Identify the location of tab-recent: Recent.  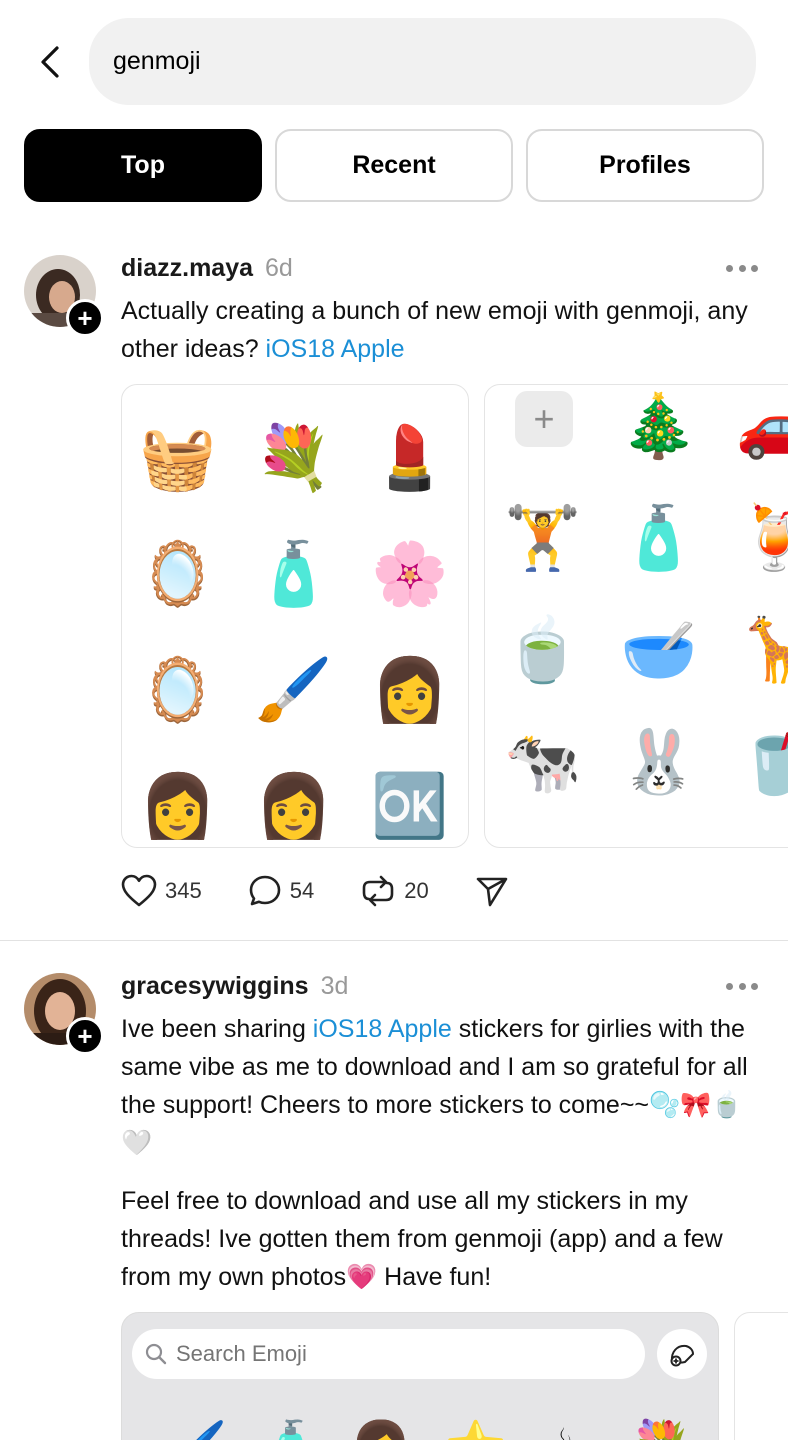
(394, 165).